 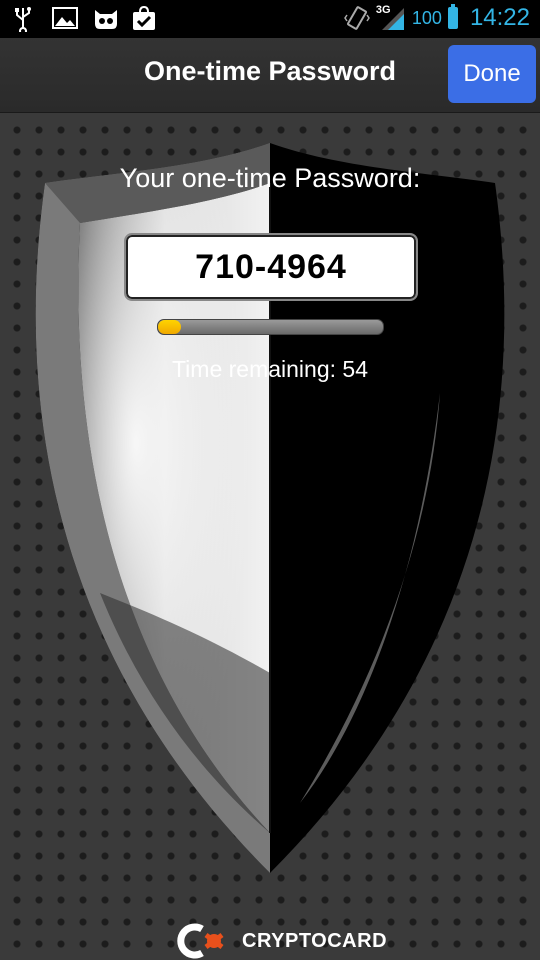 What do you see at coordinates (452, 16) in the screenshot?
I see `battery-icon` at bounding box center [452, 16].